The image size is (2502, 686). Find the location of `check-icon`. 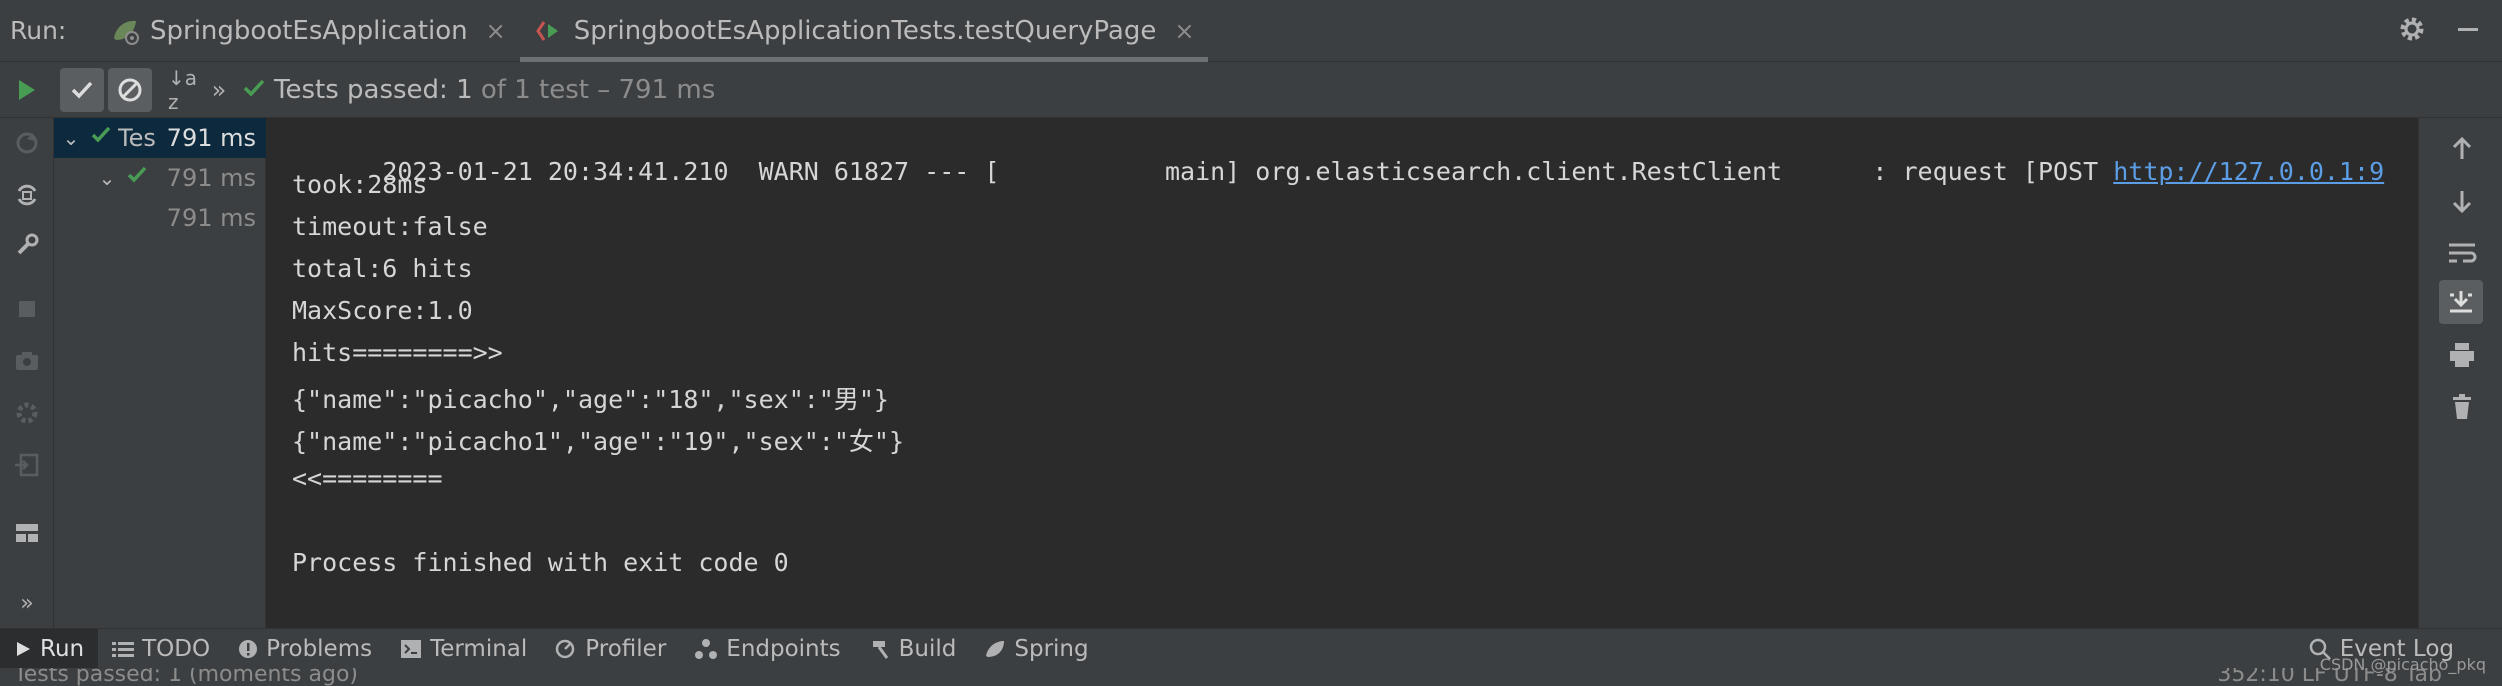

check-icon is located at coordinates (82, 90).